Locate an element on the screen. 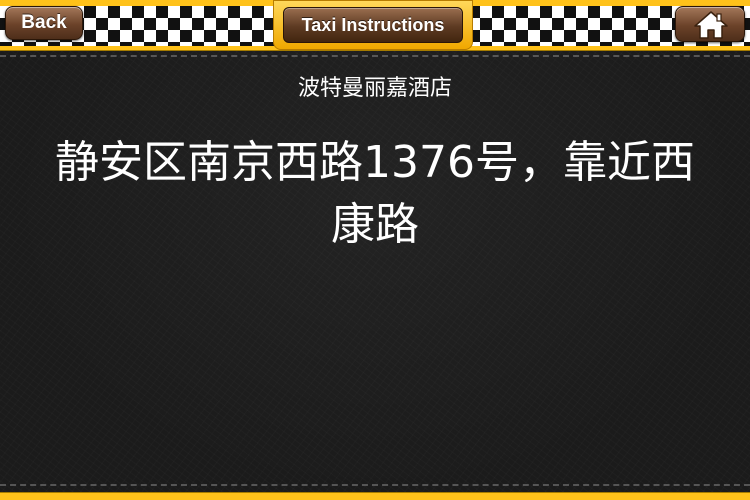  stitch-line-bottom is located at coordinates (375, 485).